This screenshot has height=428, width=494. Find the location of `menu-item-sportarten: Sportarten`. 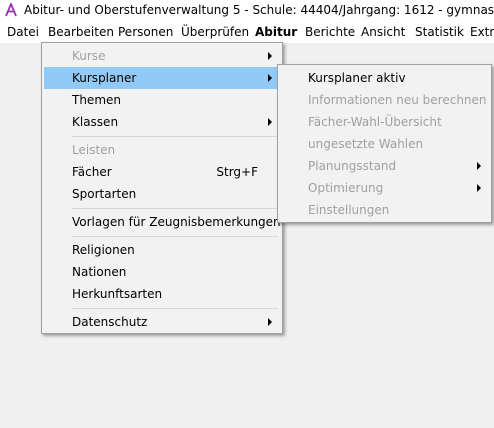

menu-item-sportarten: Sportarten is located at coordinates (162, 194).